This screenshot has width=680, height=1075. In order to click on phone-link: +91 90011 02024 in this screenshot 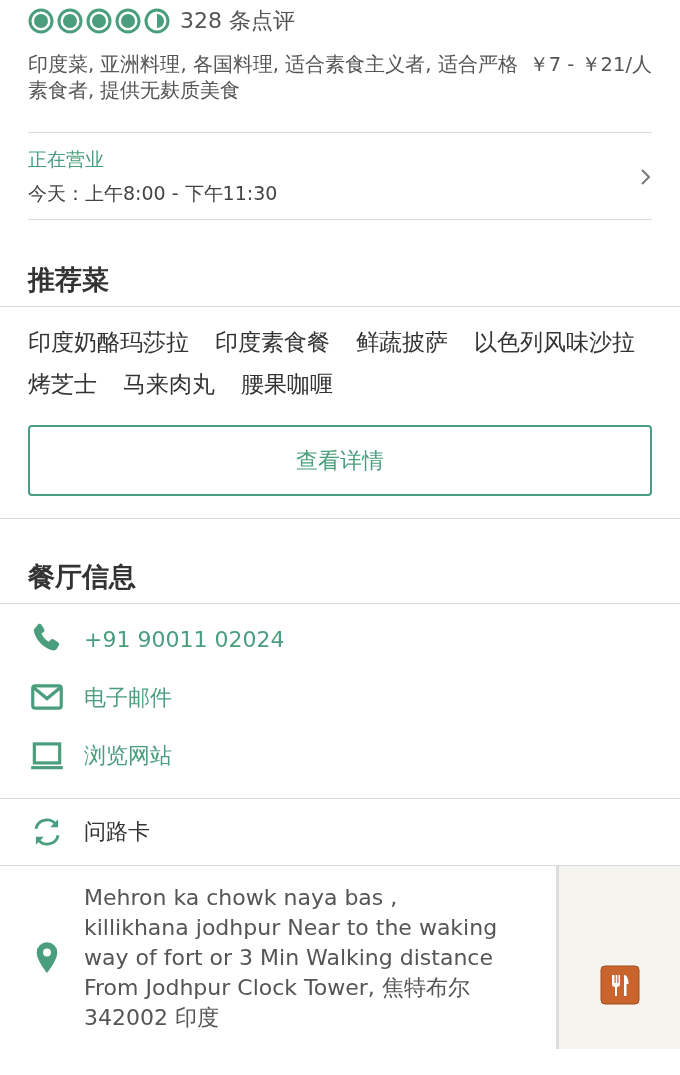, I will do `click(340, 639)`.